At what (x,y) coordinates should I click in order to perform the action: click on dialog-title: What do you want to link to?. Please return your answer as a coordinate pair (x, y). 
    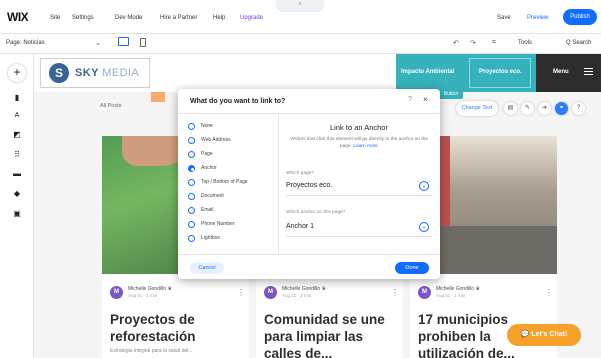
    Looking at the image, I should click on (238, 101).